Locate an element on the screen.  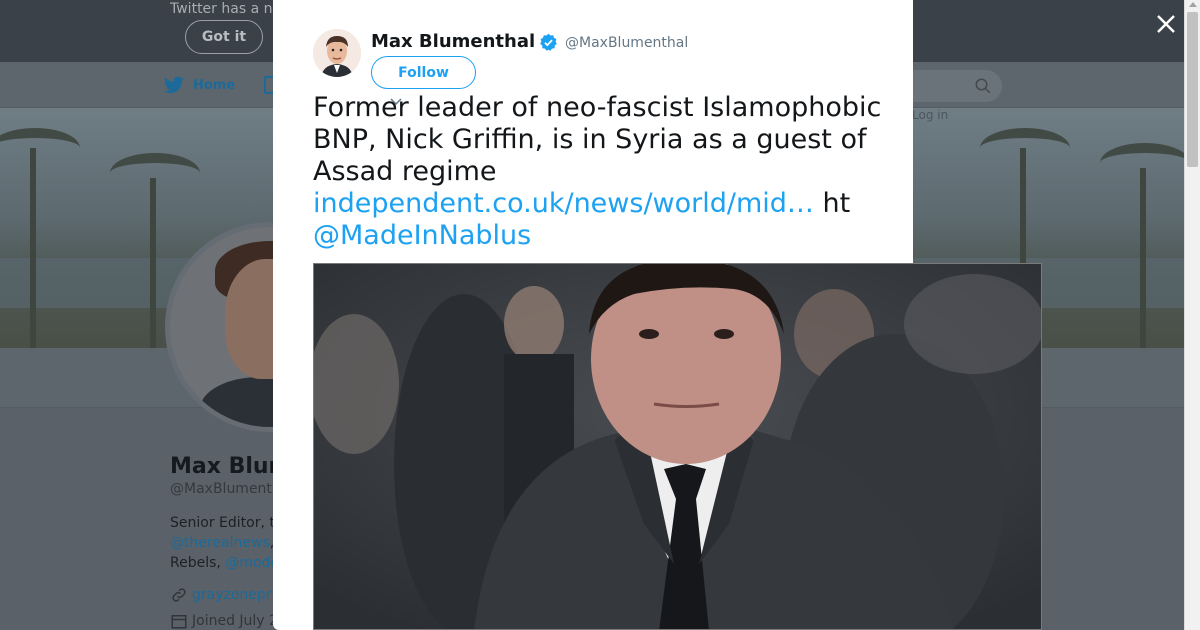
author-avatar-illustration is located at coordinates (337, 53).